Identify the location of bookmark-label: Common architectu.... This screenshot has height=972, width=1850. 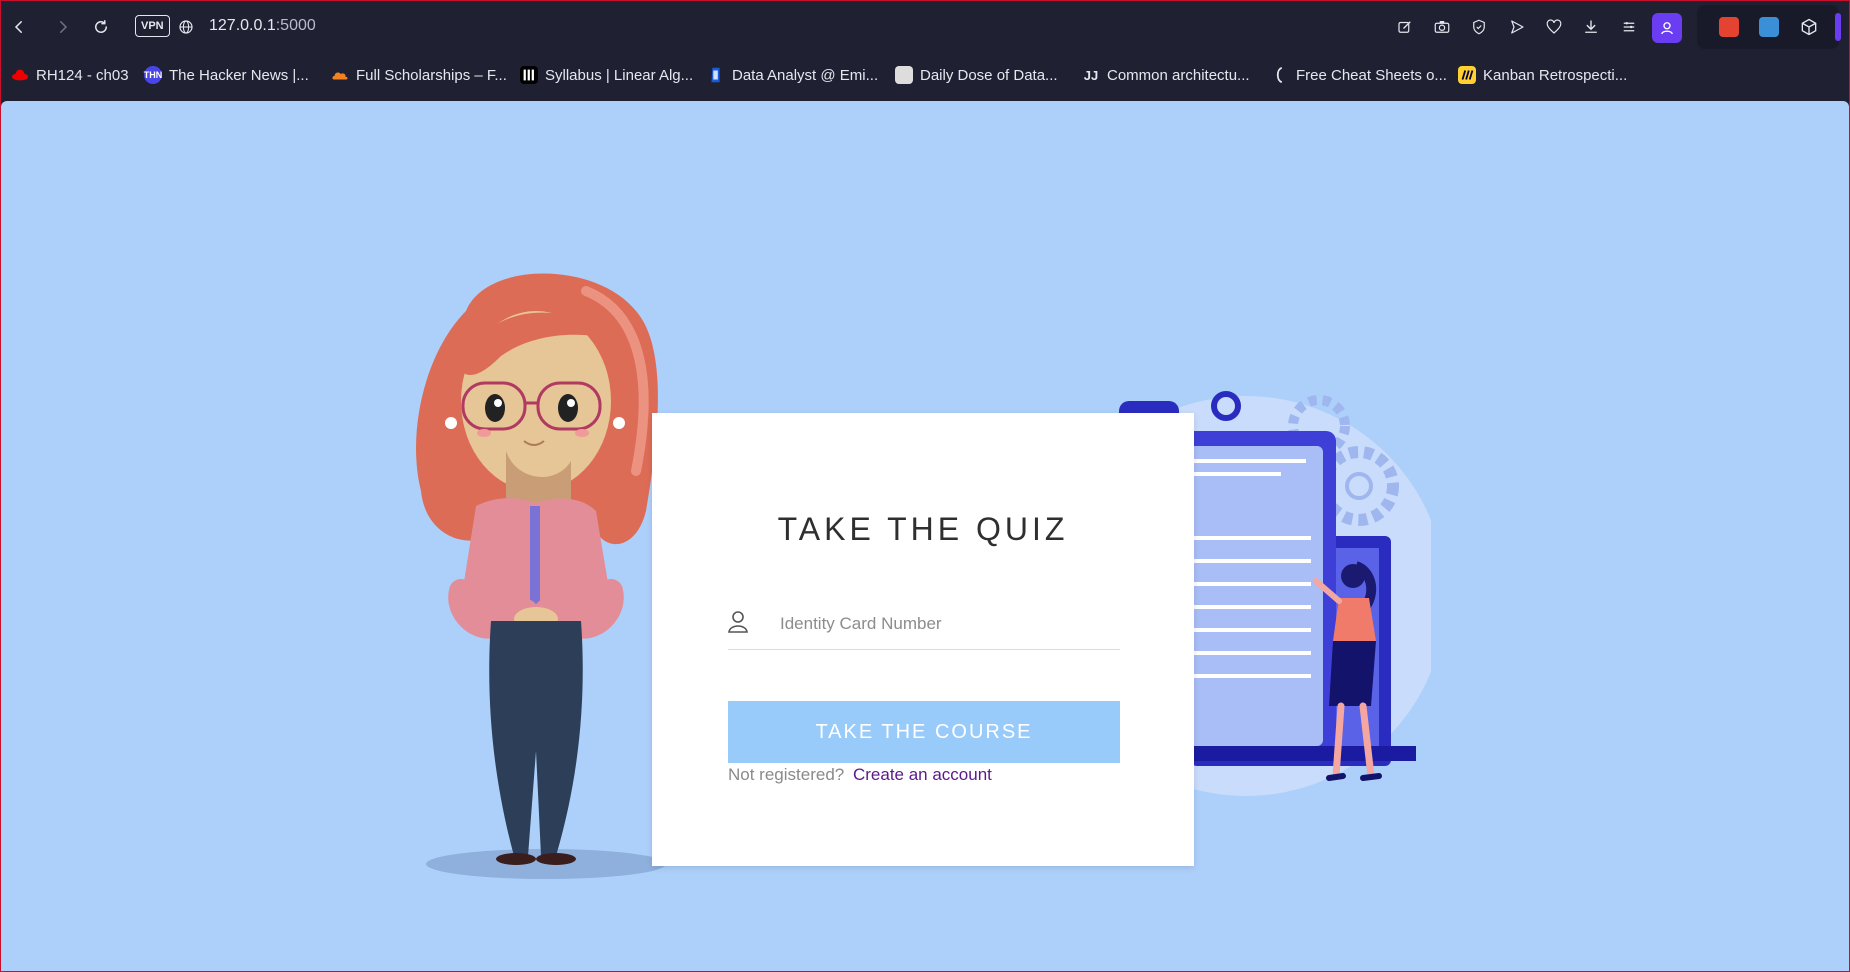
(1178, 75).